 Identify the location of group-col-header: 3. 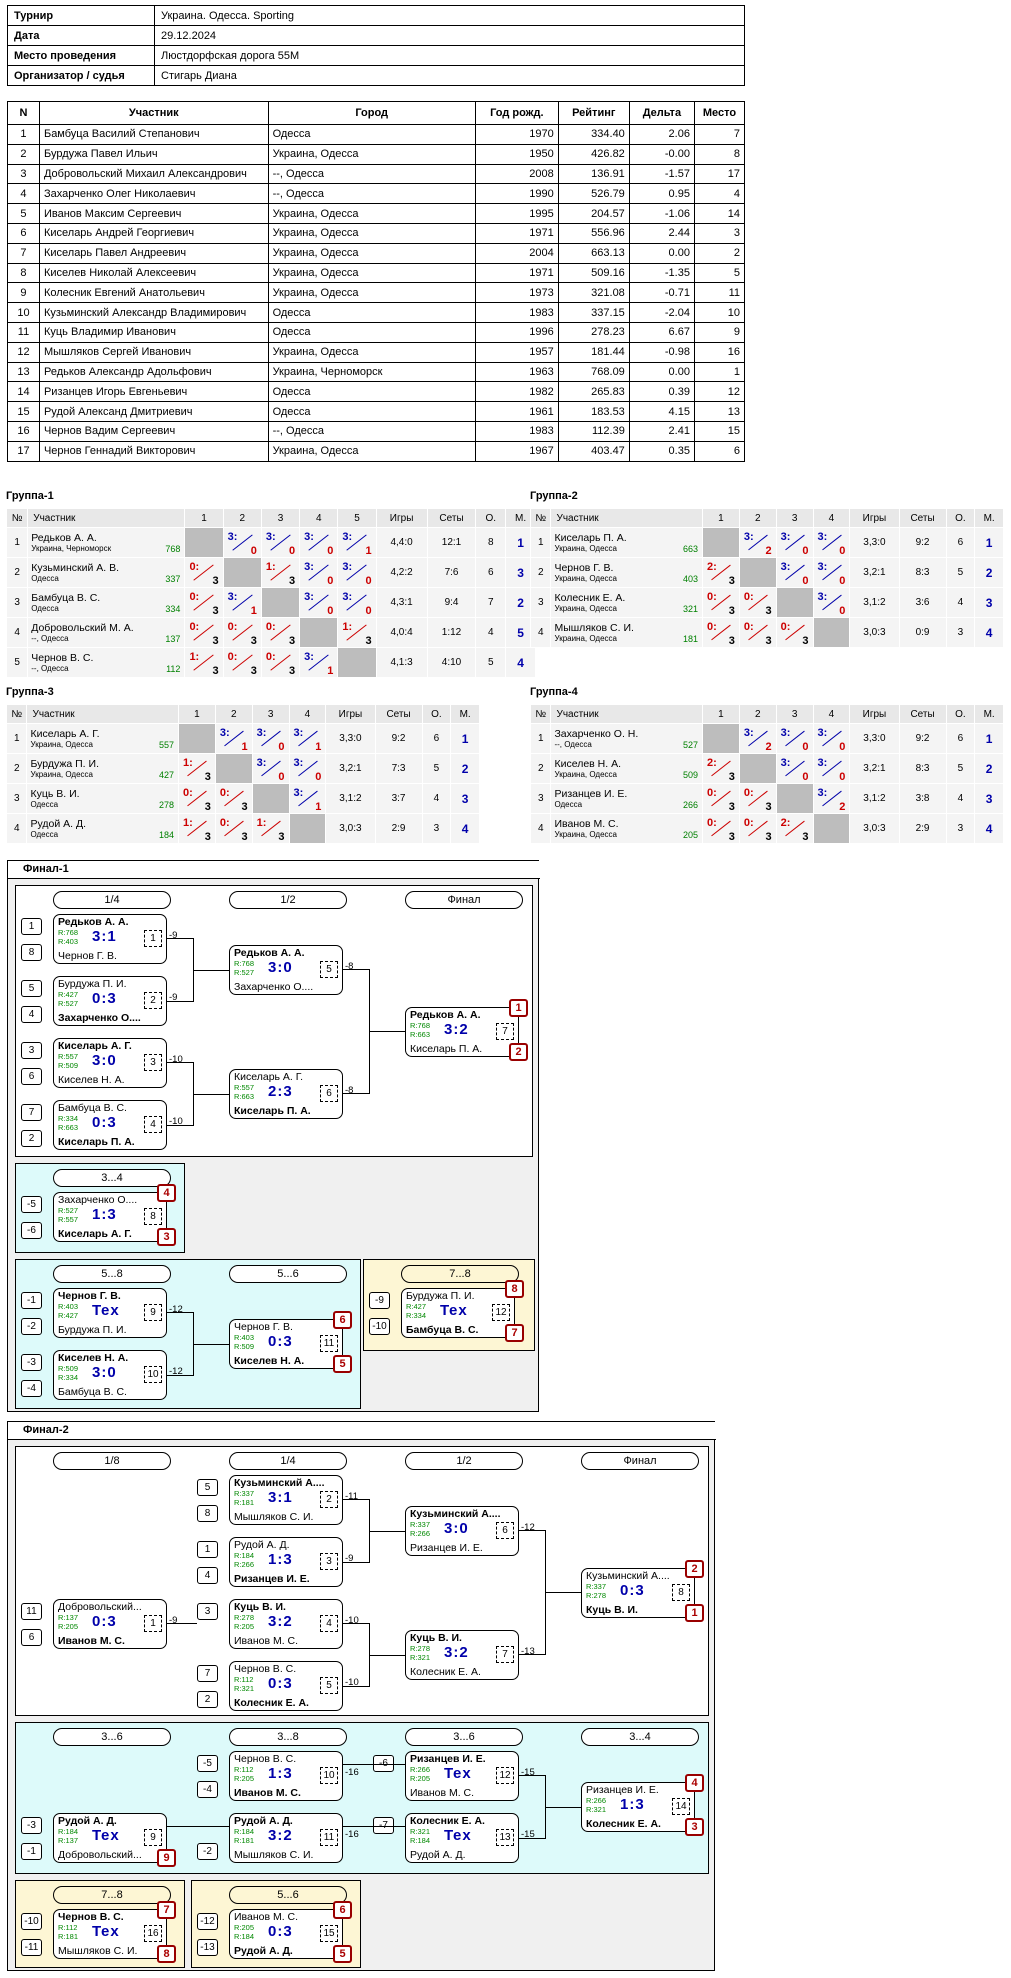
(280, 518).